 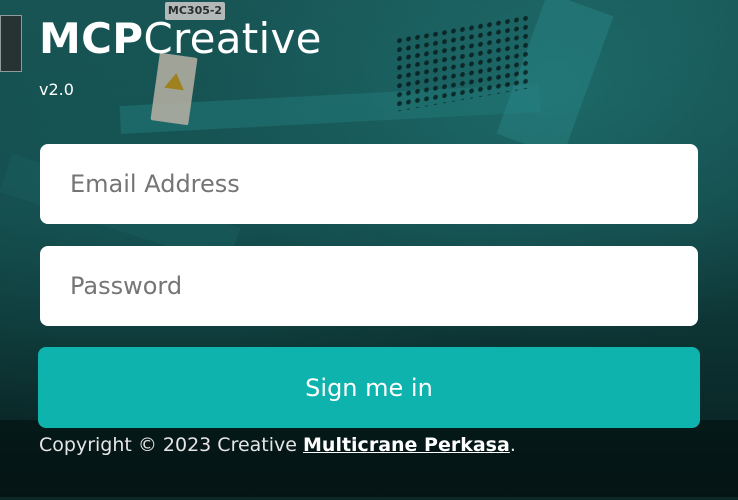 What do you see at coordinates (56, 89) in the screenshot?
I see `app-version: v2.0` at bounding box center [56, 89].